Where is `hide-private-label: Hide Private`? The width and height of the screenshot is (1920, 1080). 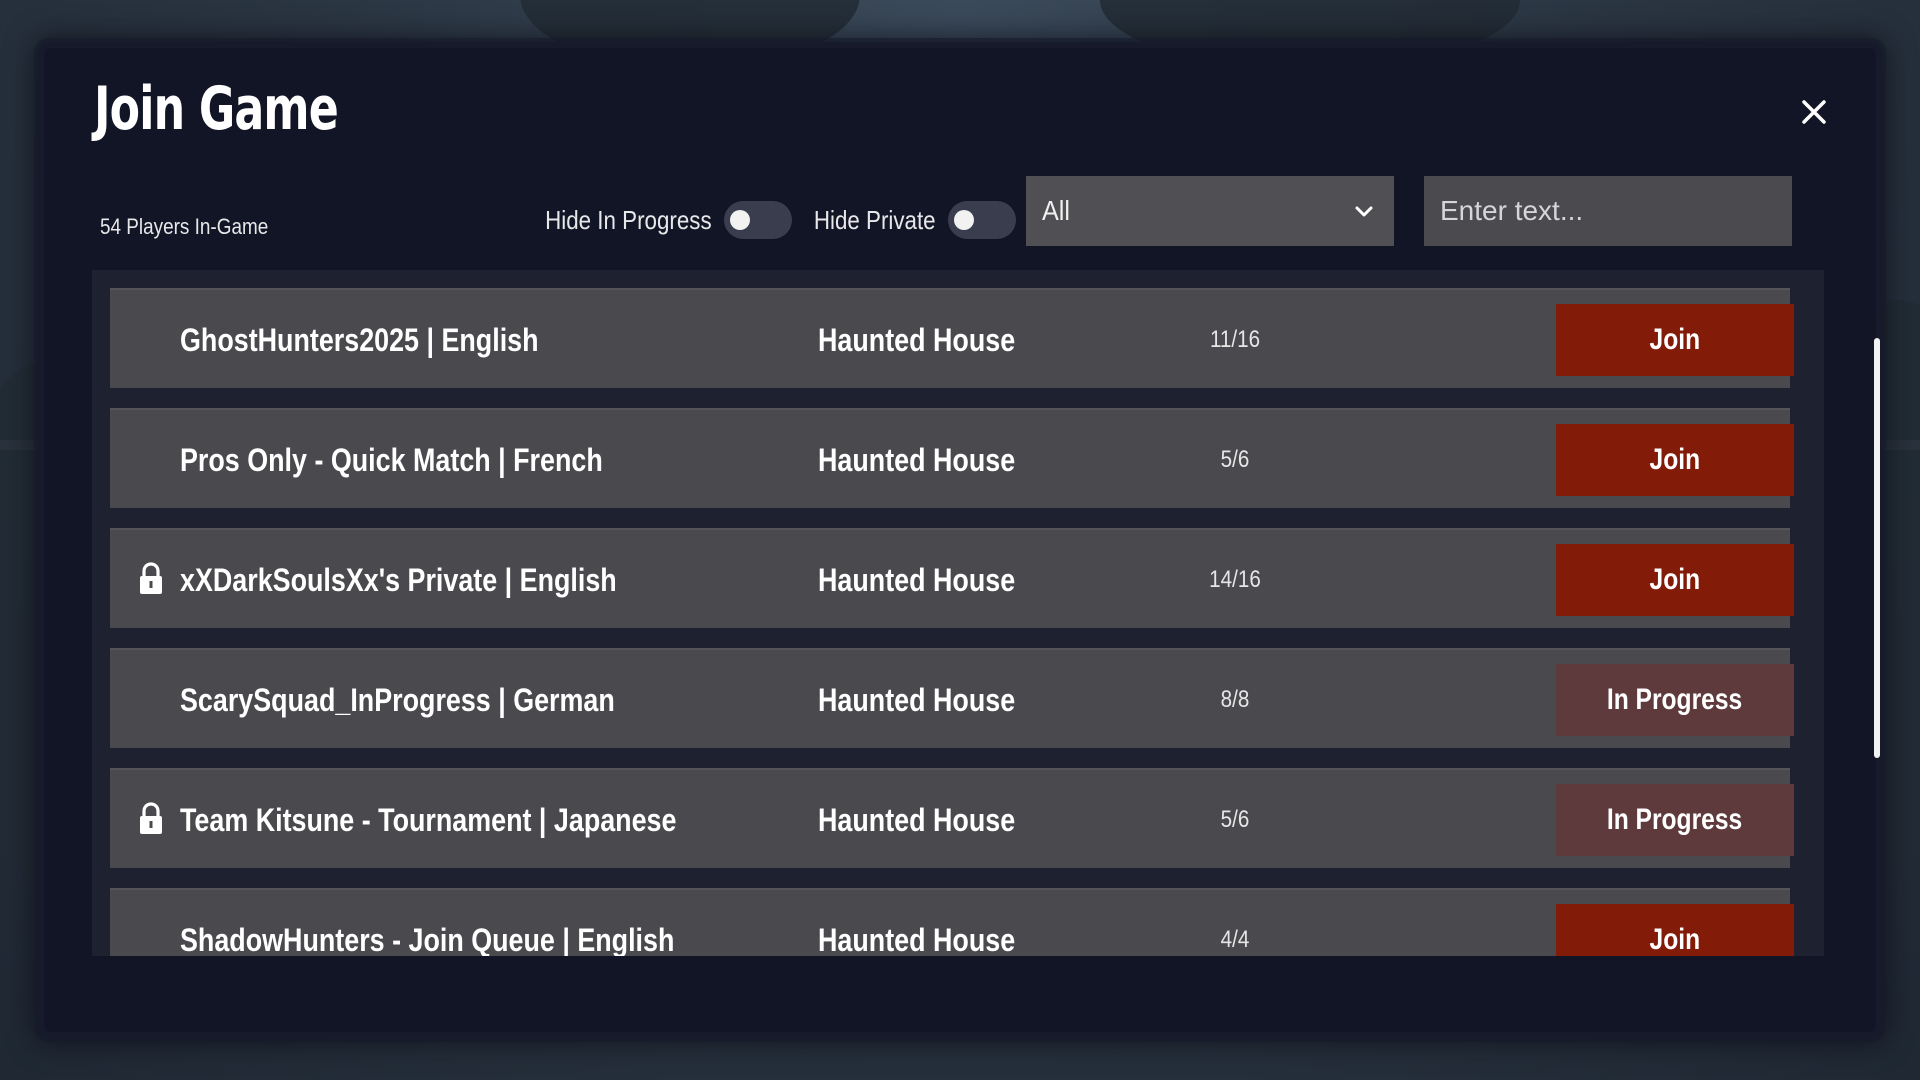 hide-private-label: Hide Private is located at coordinates (874, 219).